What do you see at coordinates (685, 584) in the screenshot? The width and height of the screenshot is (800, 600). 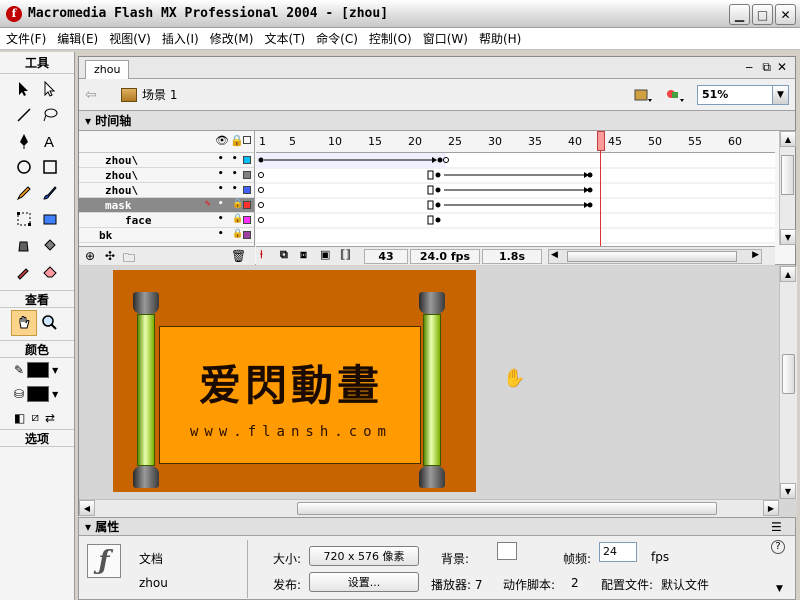 I see `profile-value: 默认文件` at bounding box center [685, 584].